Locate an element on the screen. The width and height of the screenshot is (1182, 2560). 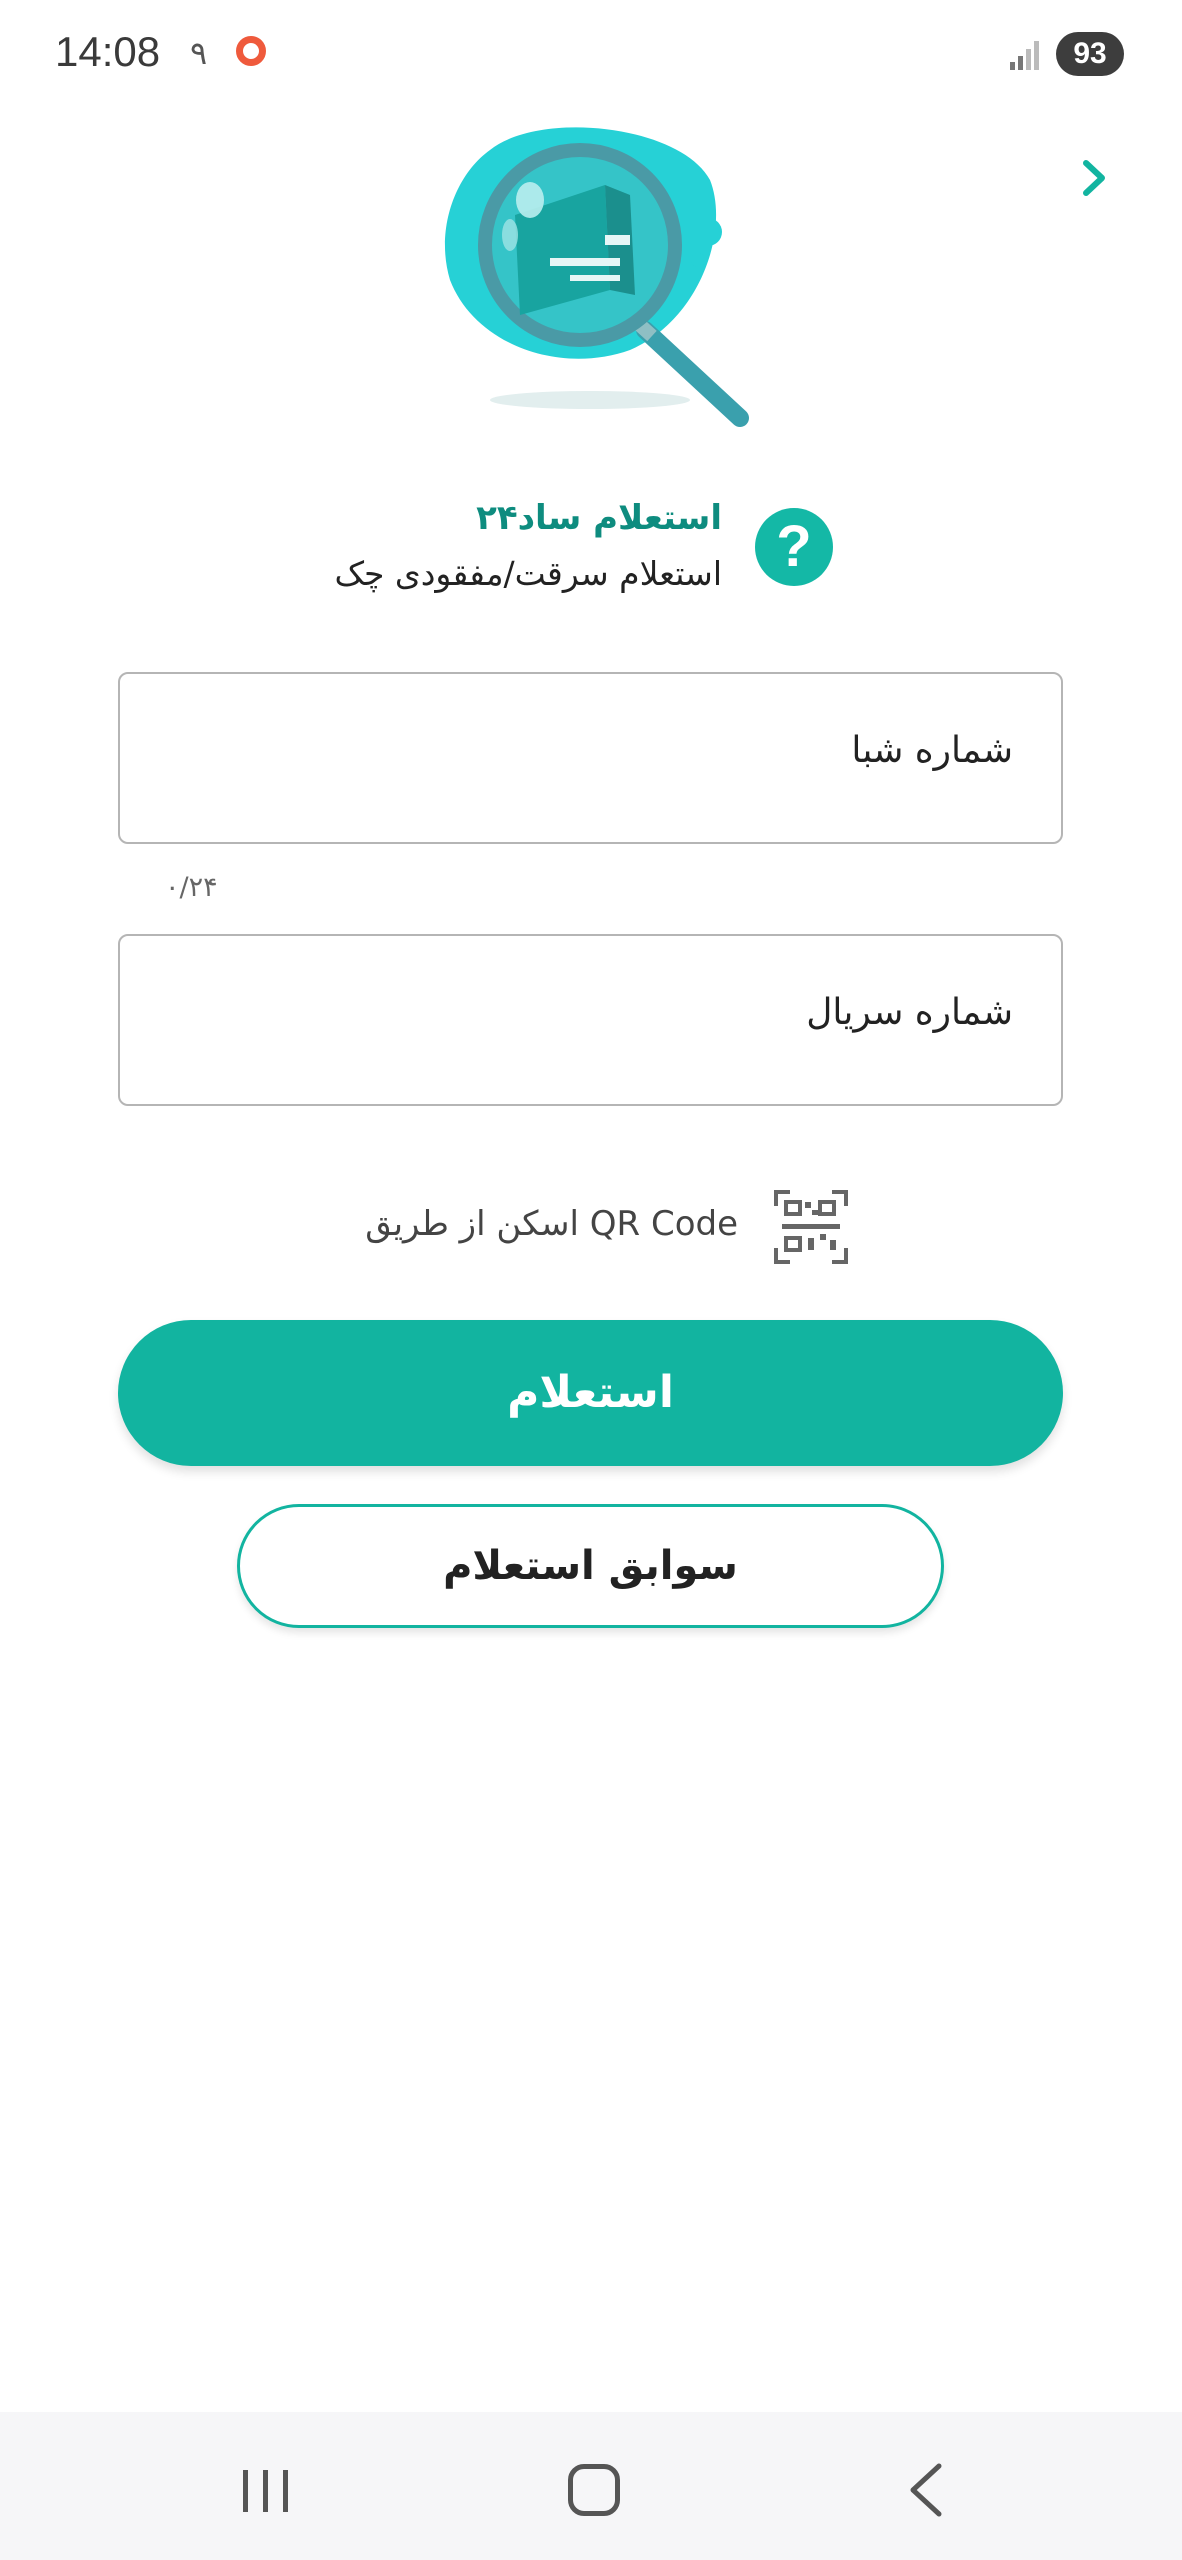
qr-code-icon is located at coordinates (811, 1227).